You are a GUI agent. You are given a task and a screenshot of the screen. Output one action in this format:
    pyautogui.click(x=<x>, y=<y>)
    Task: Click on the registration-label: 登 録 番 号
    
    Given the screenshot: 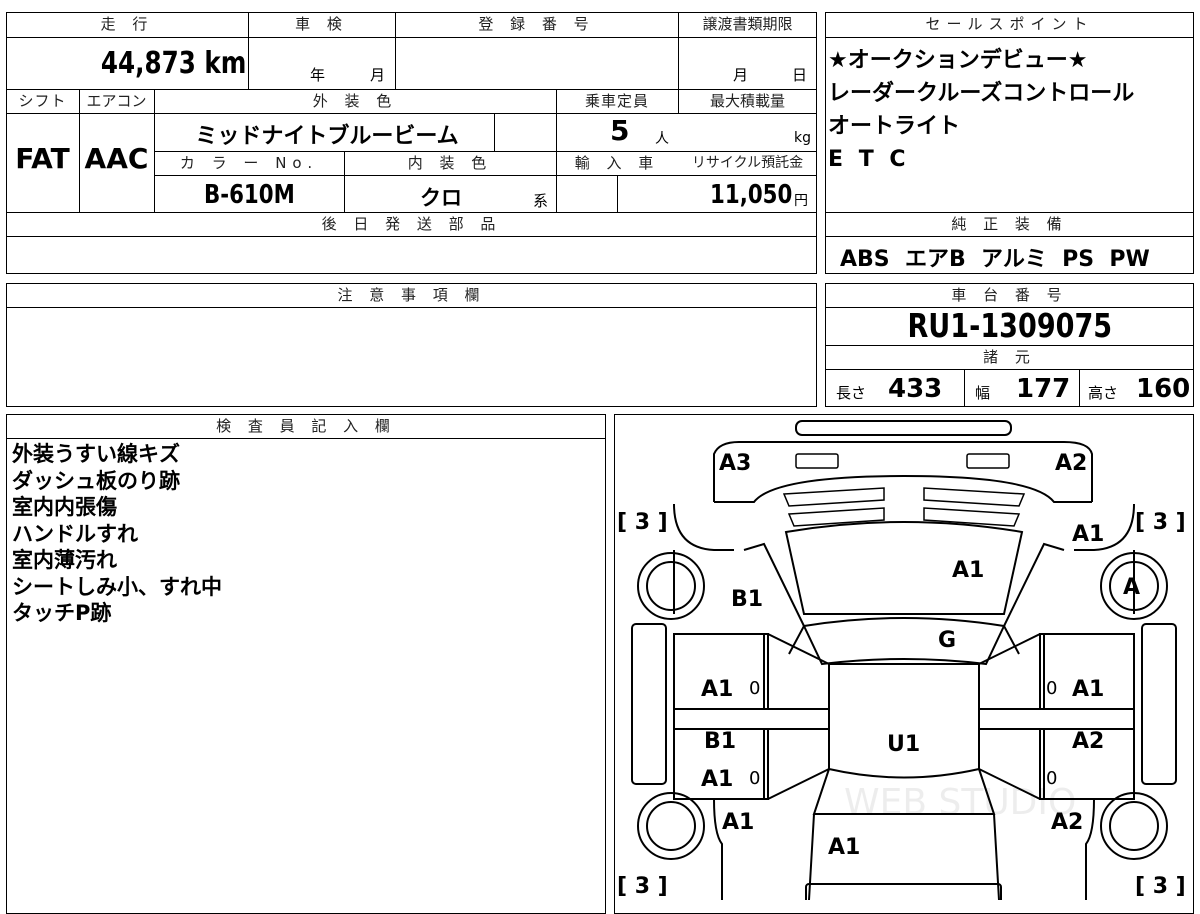 What is the action you would take?
    pyautogui.click(x=536, y=24)
    